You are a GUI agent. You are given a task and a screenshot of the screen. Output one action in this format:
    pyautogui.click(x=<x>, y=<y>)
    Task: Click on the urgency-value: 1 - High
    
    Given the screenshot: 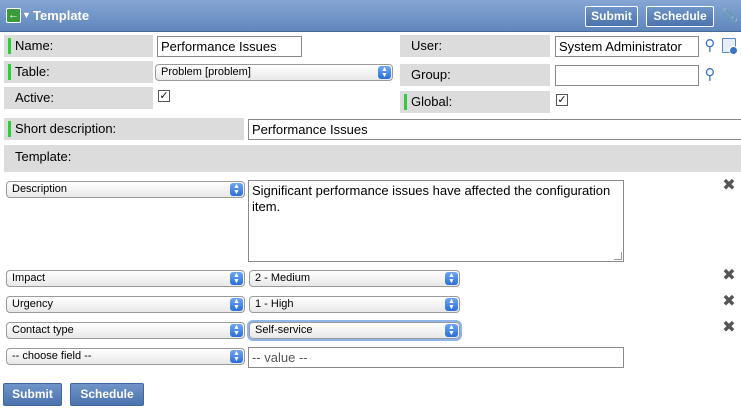 What is the action you would take?
    pyautogui.click(x=274, y=304)
    